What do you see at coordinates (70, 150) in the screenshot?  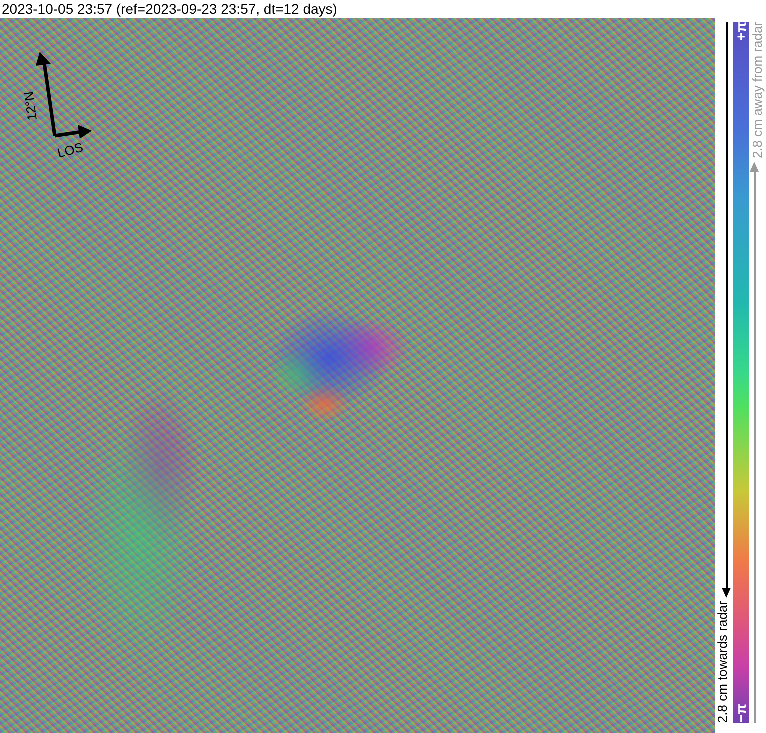 I see `los-label: LOS` at bounding box center [70, 150].